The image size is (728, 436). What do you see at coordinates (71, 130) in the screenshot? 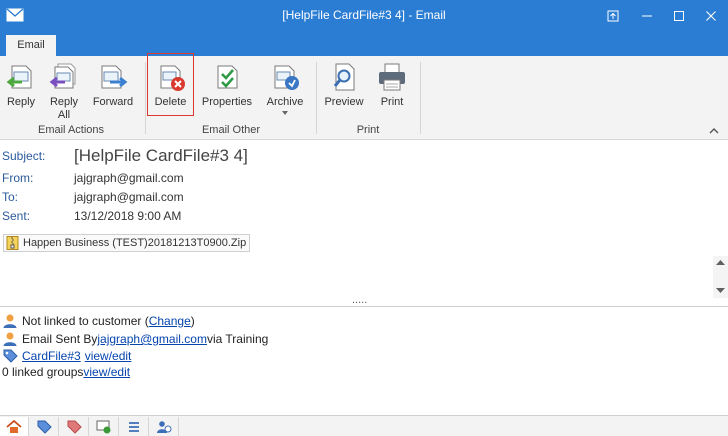
I see `group-label-email-actions: Email Actions` at bounding box center [71, 130].